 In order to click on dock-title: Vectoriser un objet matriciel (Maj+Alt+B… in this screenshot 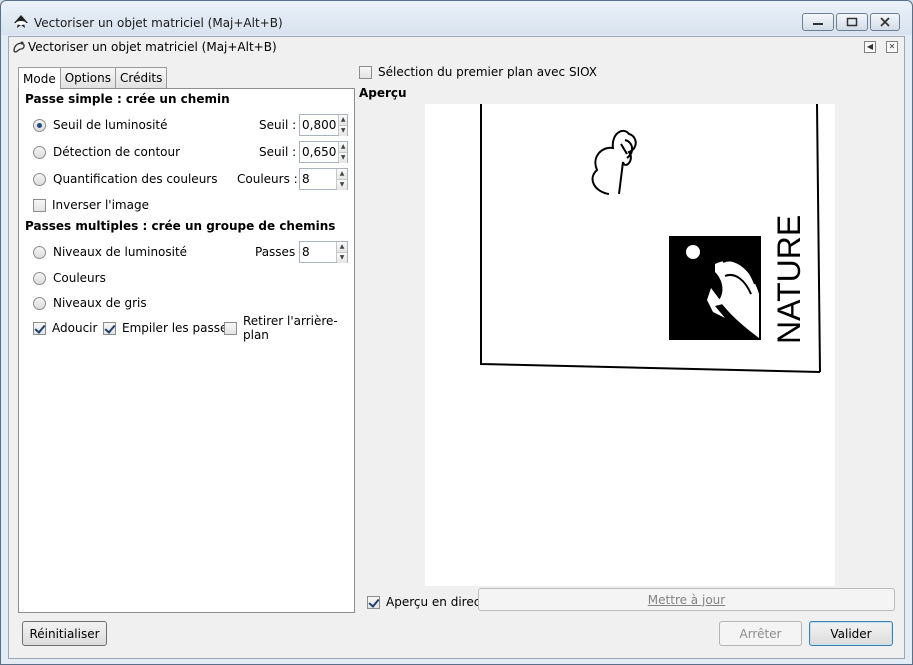, I will do `click(152, 47)`.